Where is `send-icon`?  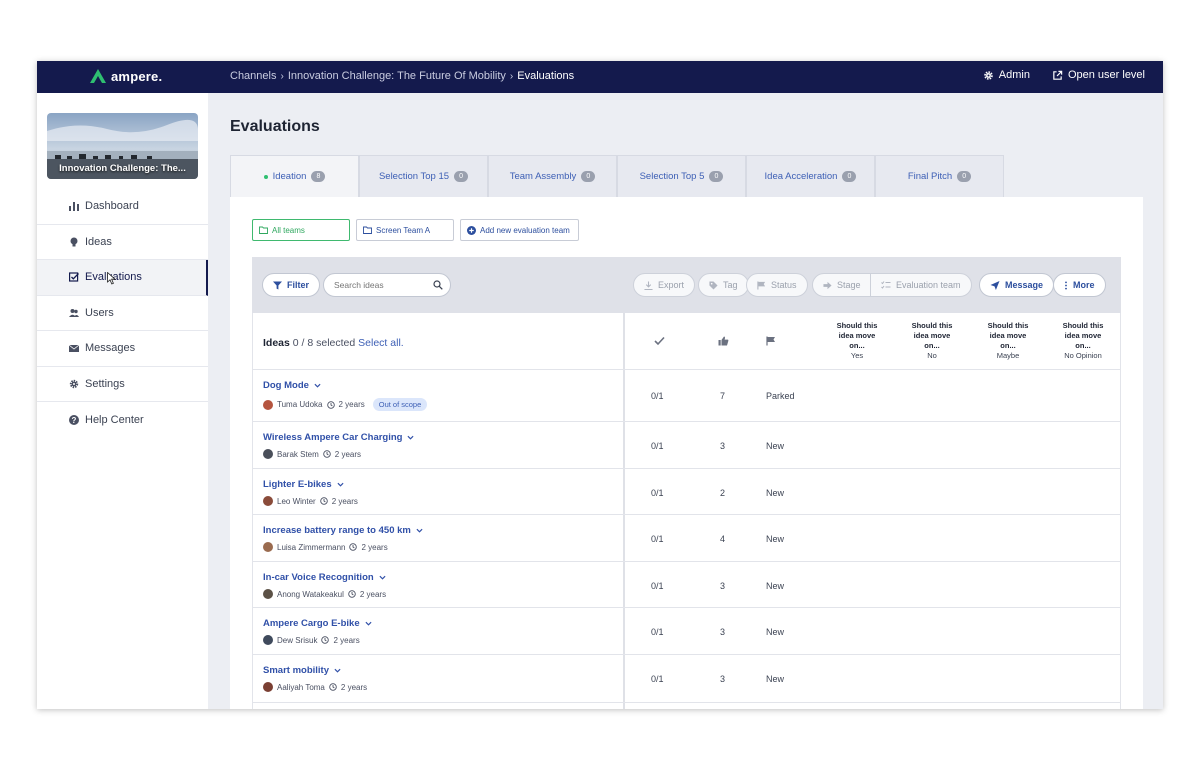 send-icon is located at coordinates (995, 285).